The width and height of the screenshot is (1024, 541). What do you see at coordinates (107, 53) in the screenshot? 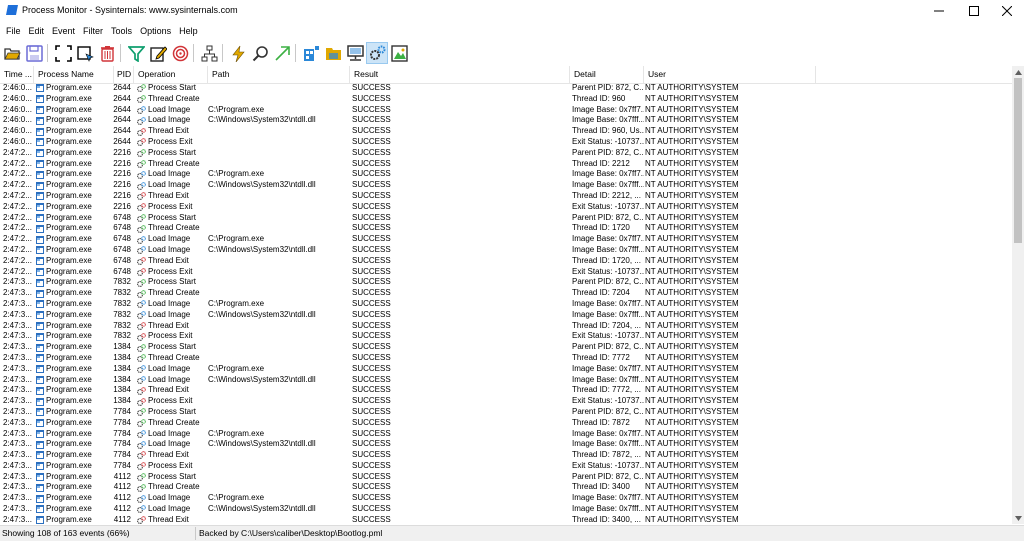
I see `clear-button` at bounding box center [107, 53].